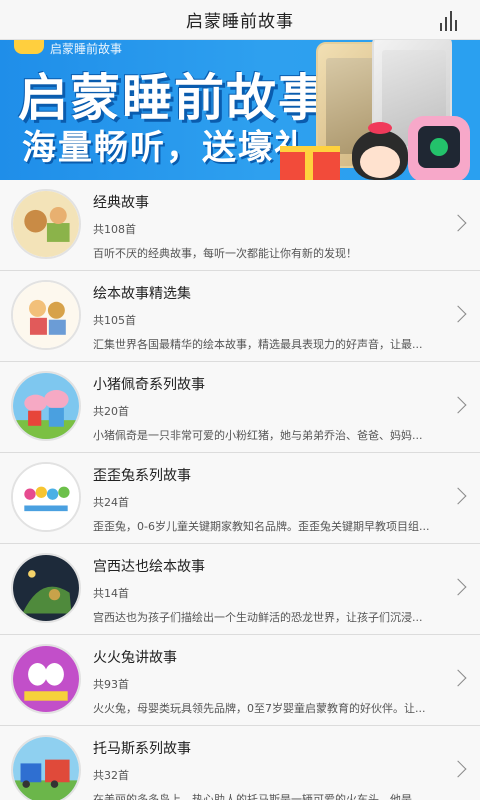 The height and width of the screenshot is (800, 480). Describe the element at coordinates (114, 320) in the screenshot. I see `story-count: 共105首` at that location.